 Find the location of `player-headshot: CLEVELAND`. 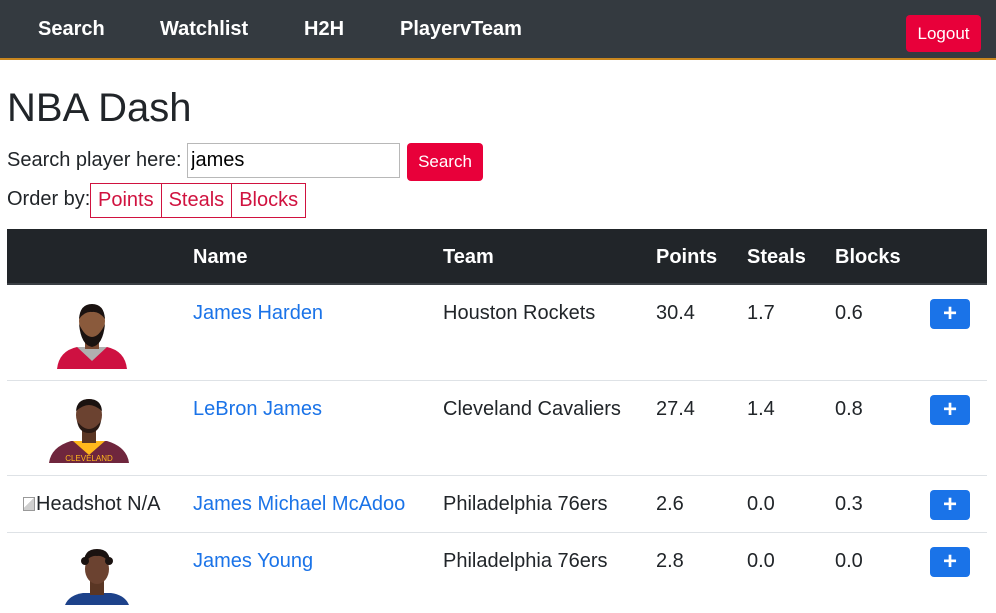

player-headshot: CLEVELAND is located at coordinates (89, 429).